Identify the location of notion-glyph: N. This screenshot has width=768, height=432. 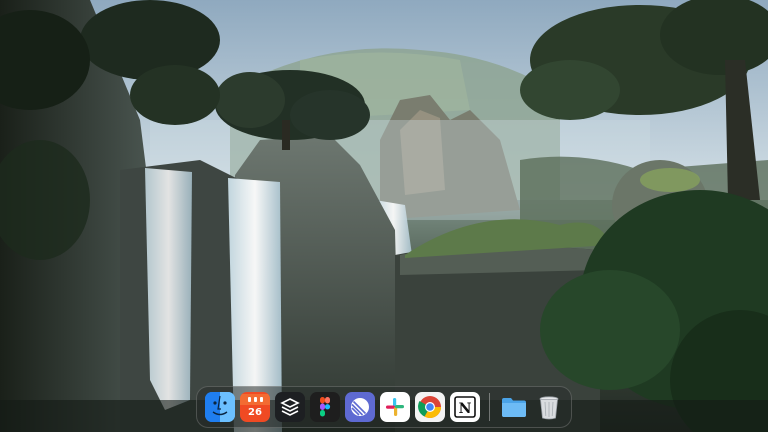
(465, 409).